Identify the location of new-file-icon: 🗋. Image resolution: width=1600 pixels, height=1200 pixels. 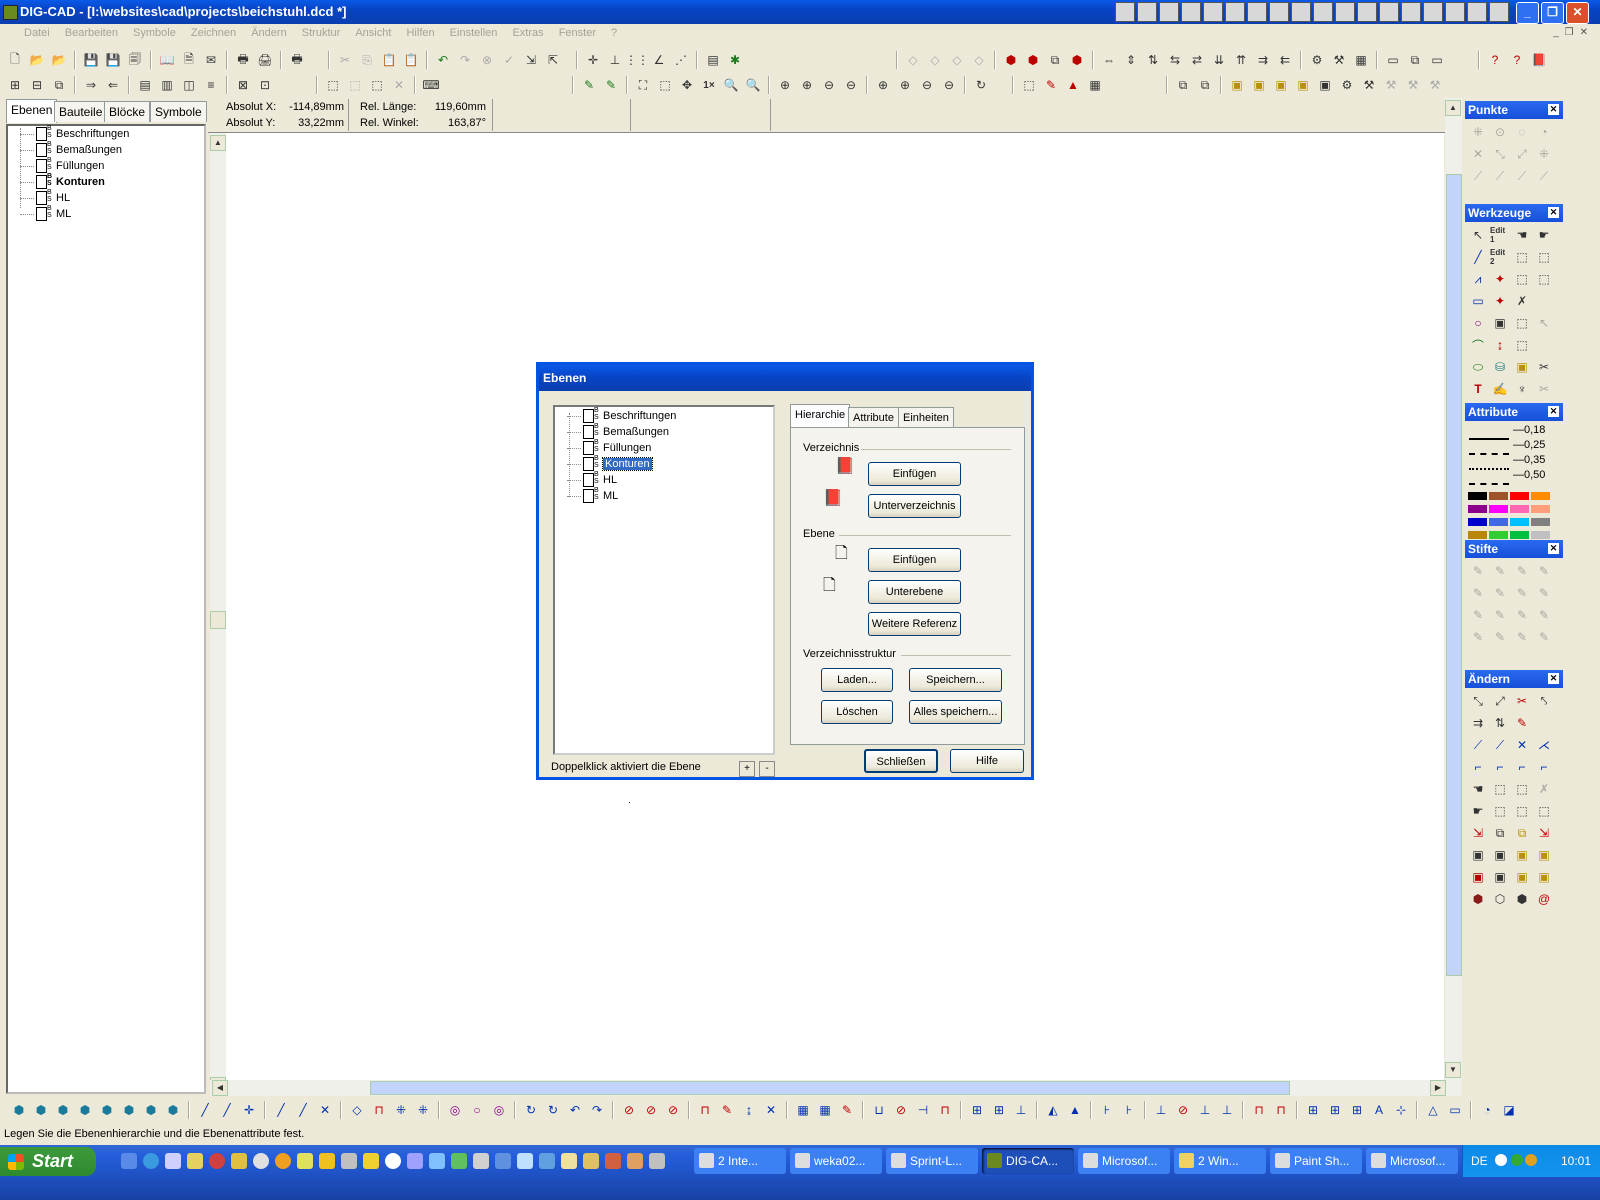
(15, 60).